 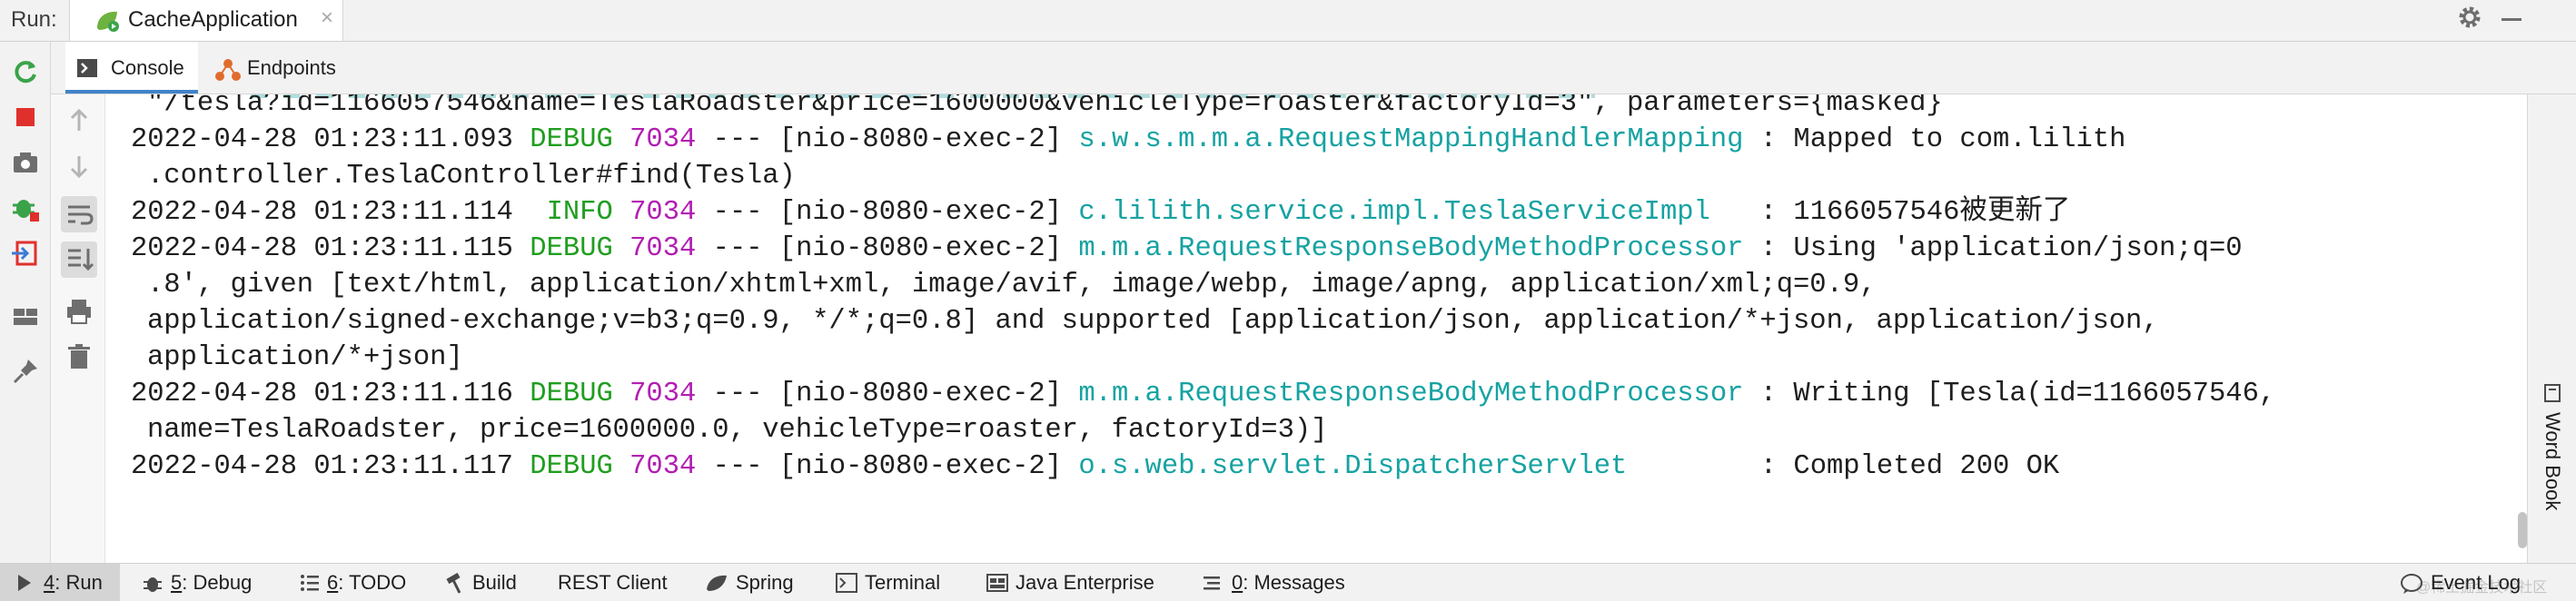 What do you see at coordinates (571, 212) in the screenshot?
I see `log-level: INFO` at bounding box center [571, 212].